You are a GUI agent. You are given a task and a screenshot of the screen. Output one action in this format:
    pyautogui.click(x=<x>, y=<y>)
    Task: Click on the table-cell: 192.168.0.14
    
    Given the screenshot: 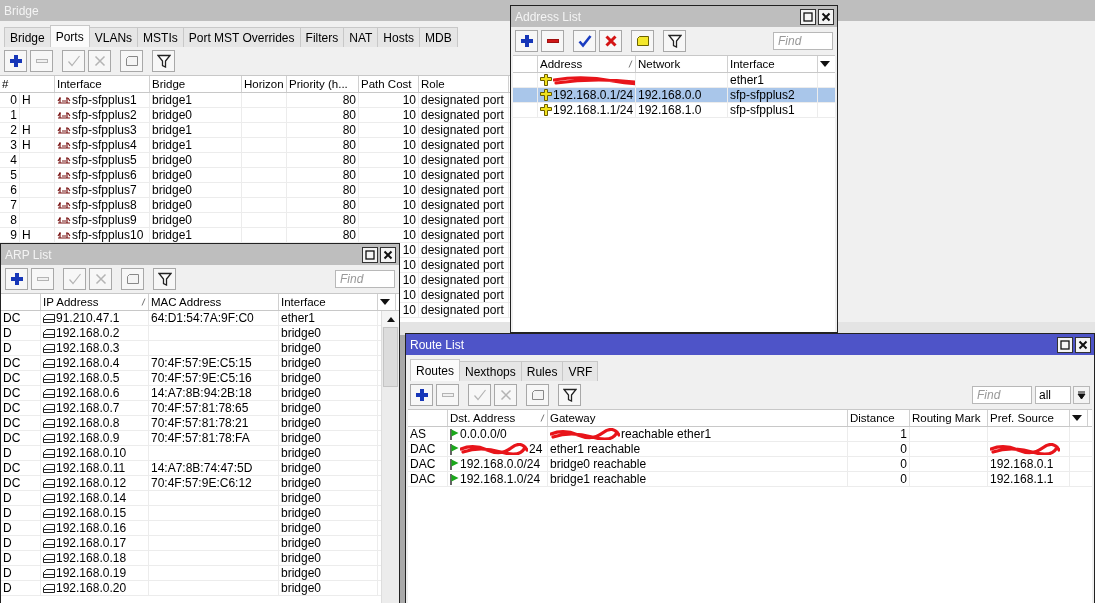 What is the action you would take?
    pyautogui.click(x=91, y=498)
    